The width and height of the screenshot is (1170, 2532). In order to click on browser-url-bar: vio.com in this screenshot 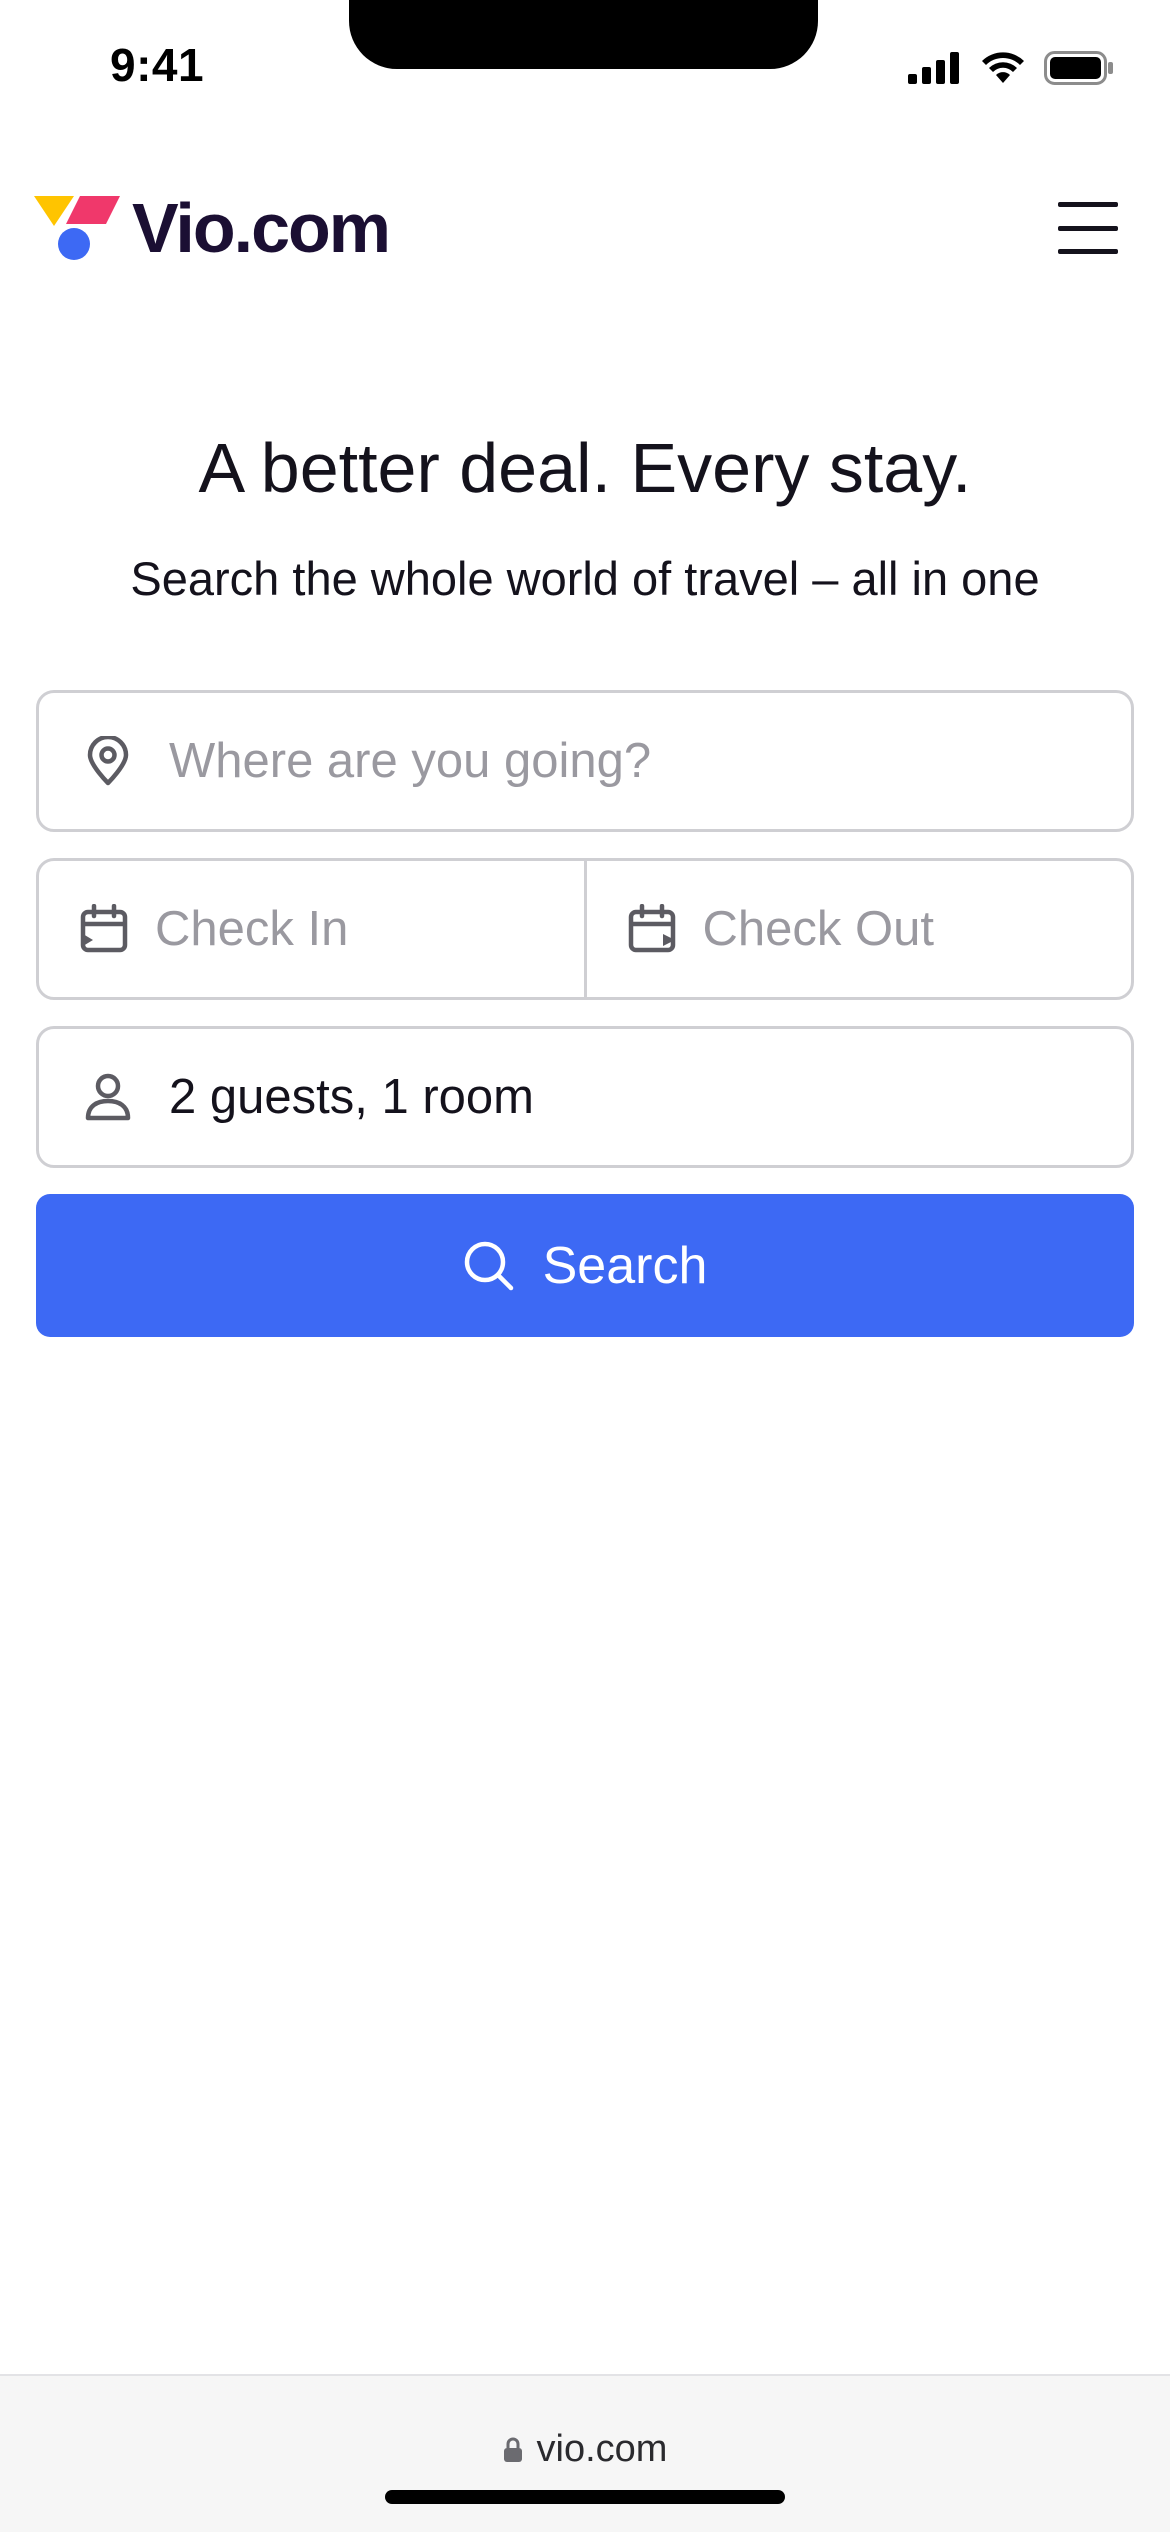, I will do `click(585, 2453)`.